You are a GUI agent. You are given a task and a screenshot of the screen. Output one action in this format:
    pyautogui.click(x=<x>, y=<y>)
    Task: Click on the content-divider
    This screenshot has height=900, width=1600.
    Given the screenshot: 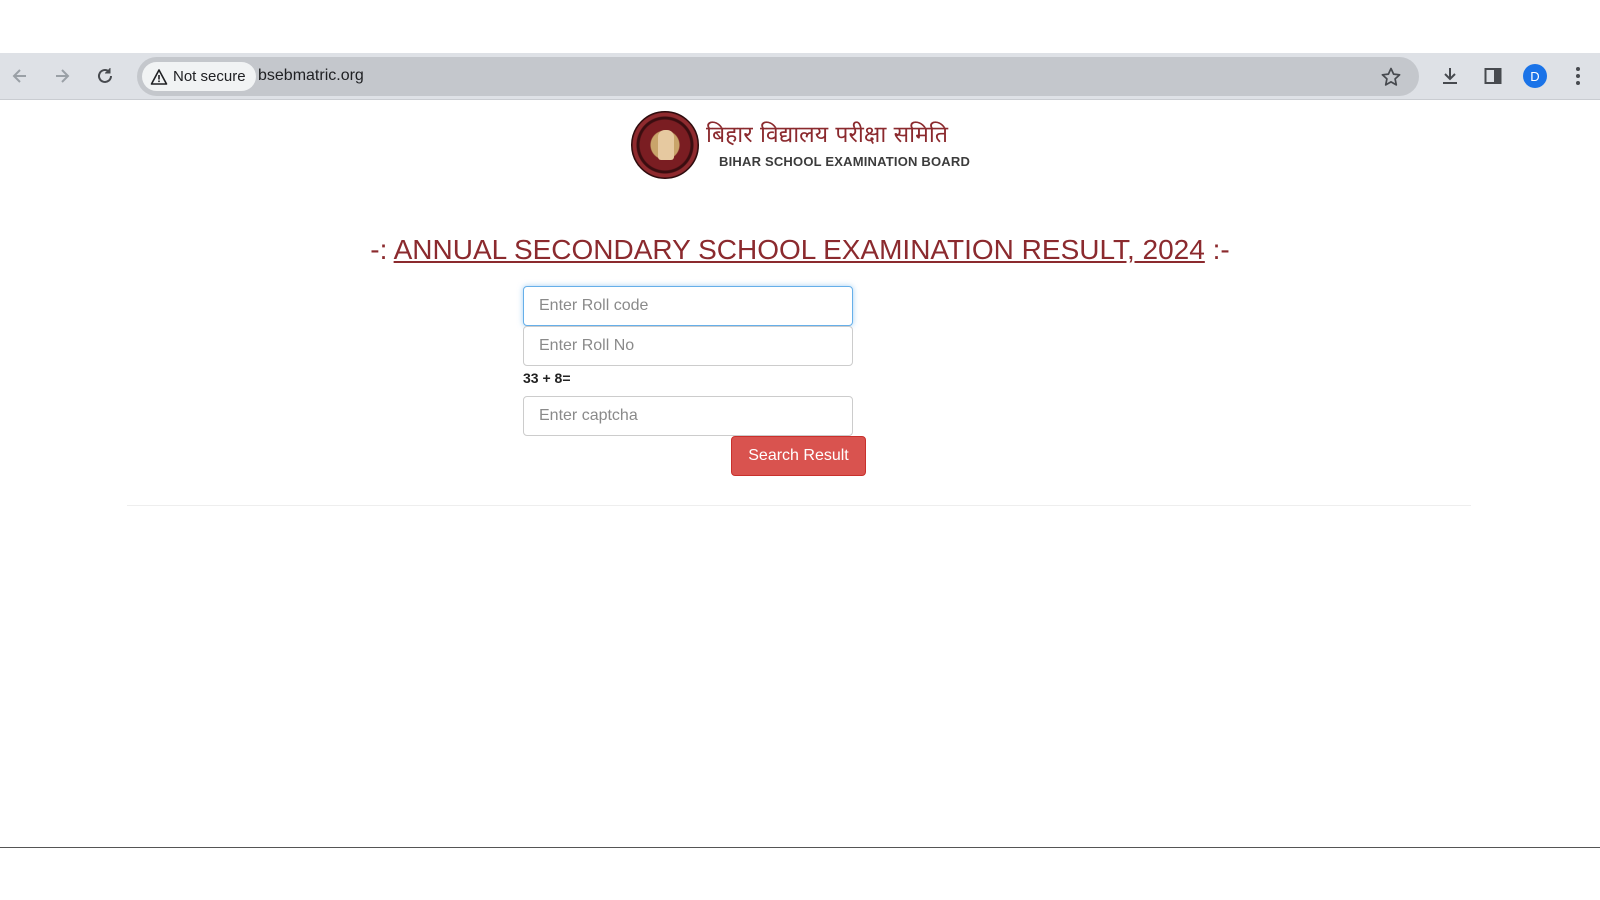 What is the action you would take?
    pyautogui.click(x=799, y=505)
    